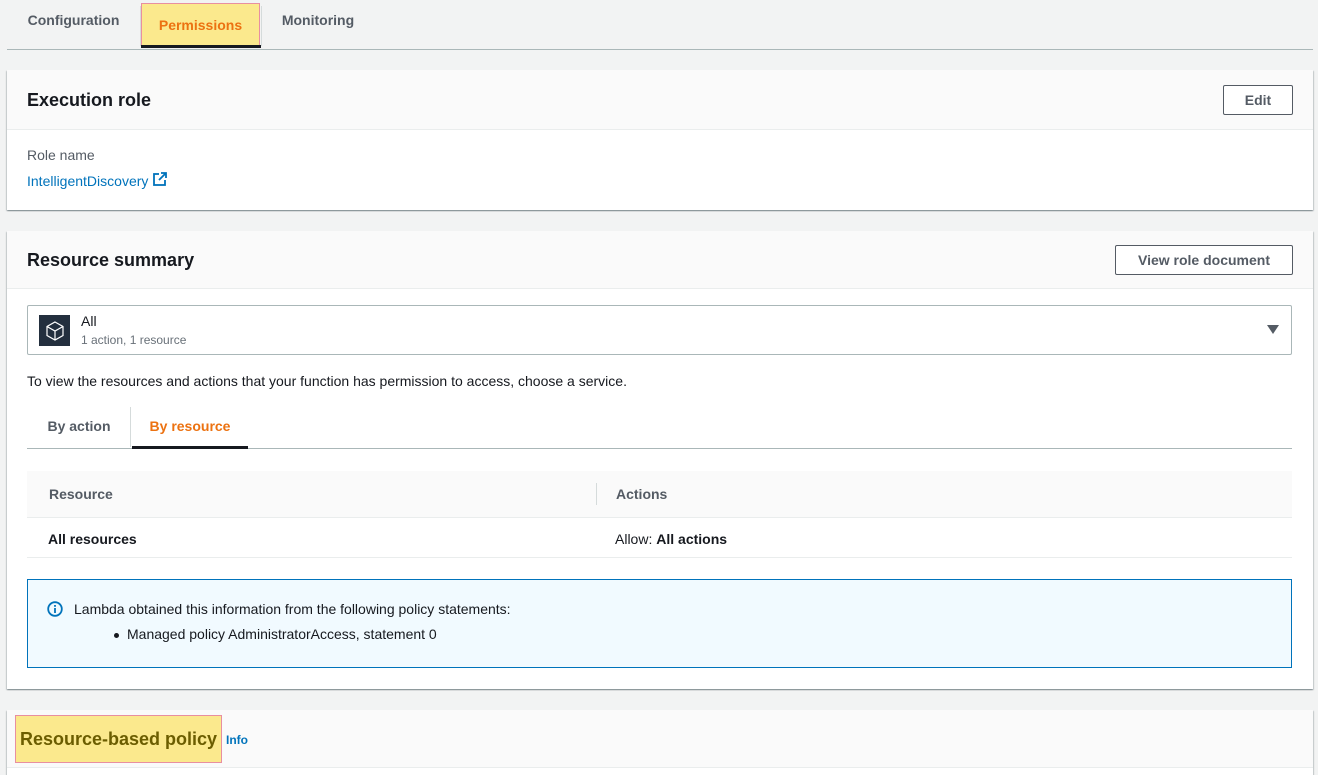 This screenshot has width=1318, height=775. What do you see at coordinates (160, 180) in the screenshot?
I see `external-link-icon` at bounding box center [160, 180].